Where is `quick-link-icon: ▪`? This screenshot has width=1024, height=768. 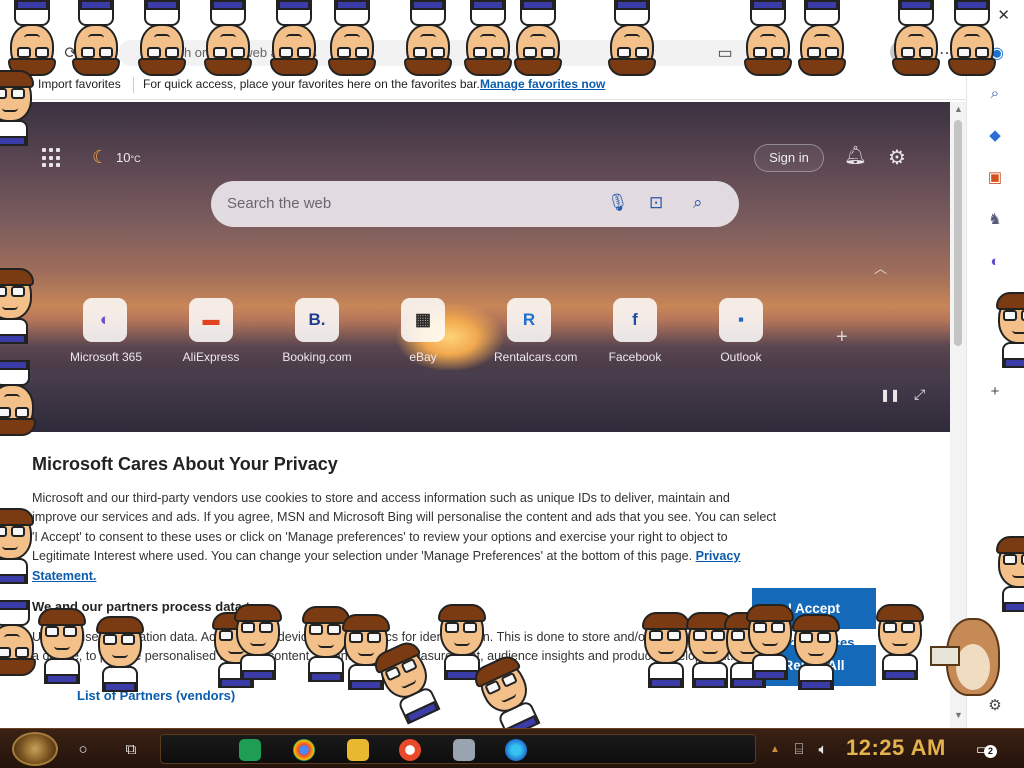 quick-link-icon: ▪ is located at coordinates (741, 320).